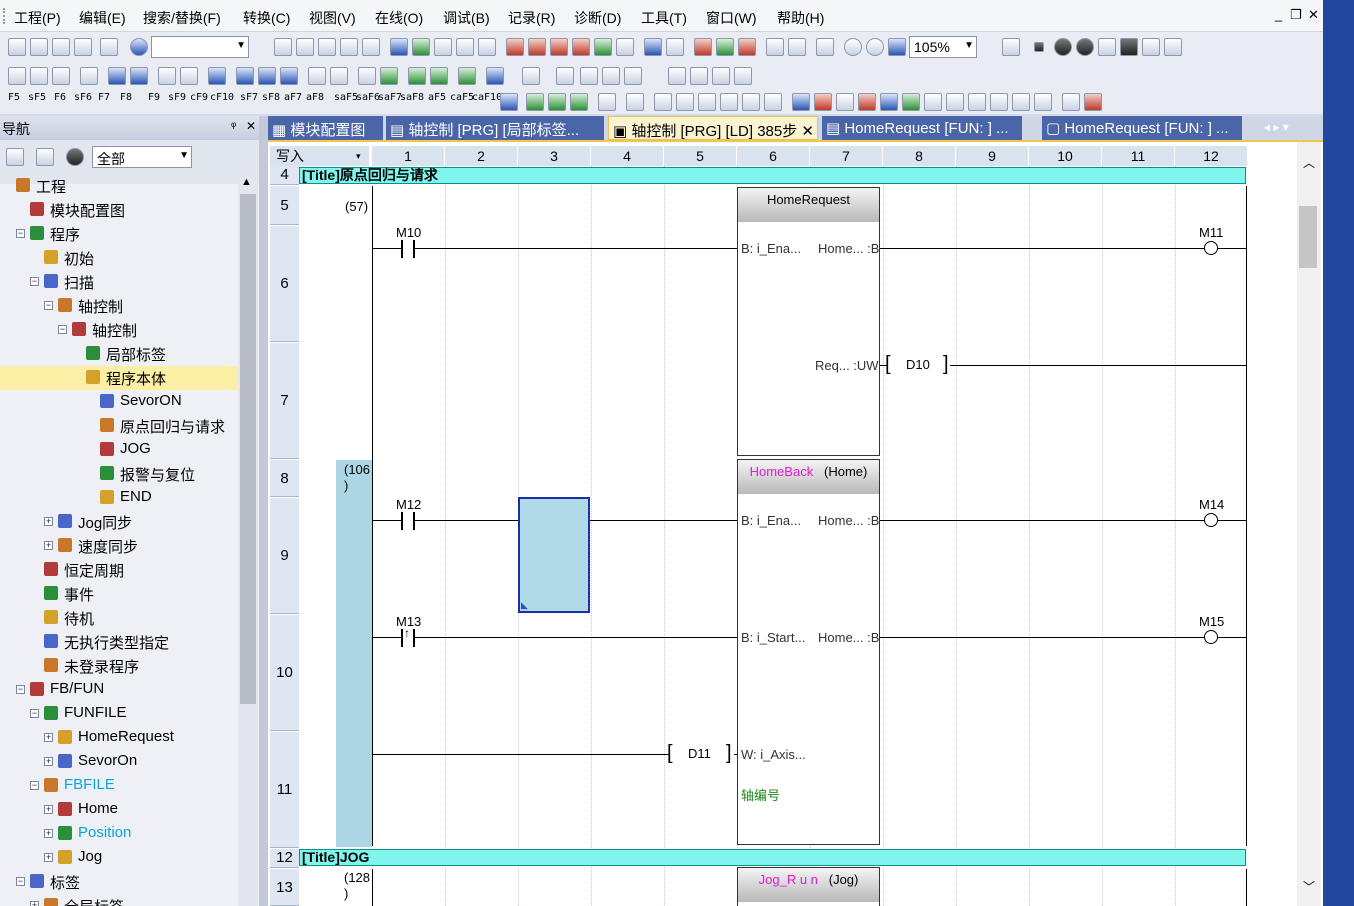 This screenshot has height=906, width=1354. I want to click on menu-debug: 调试(B), so click(466, 18).